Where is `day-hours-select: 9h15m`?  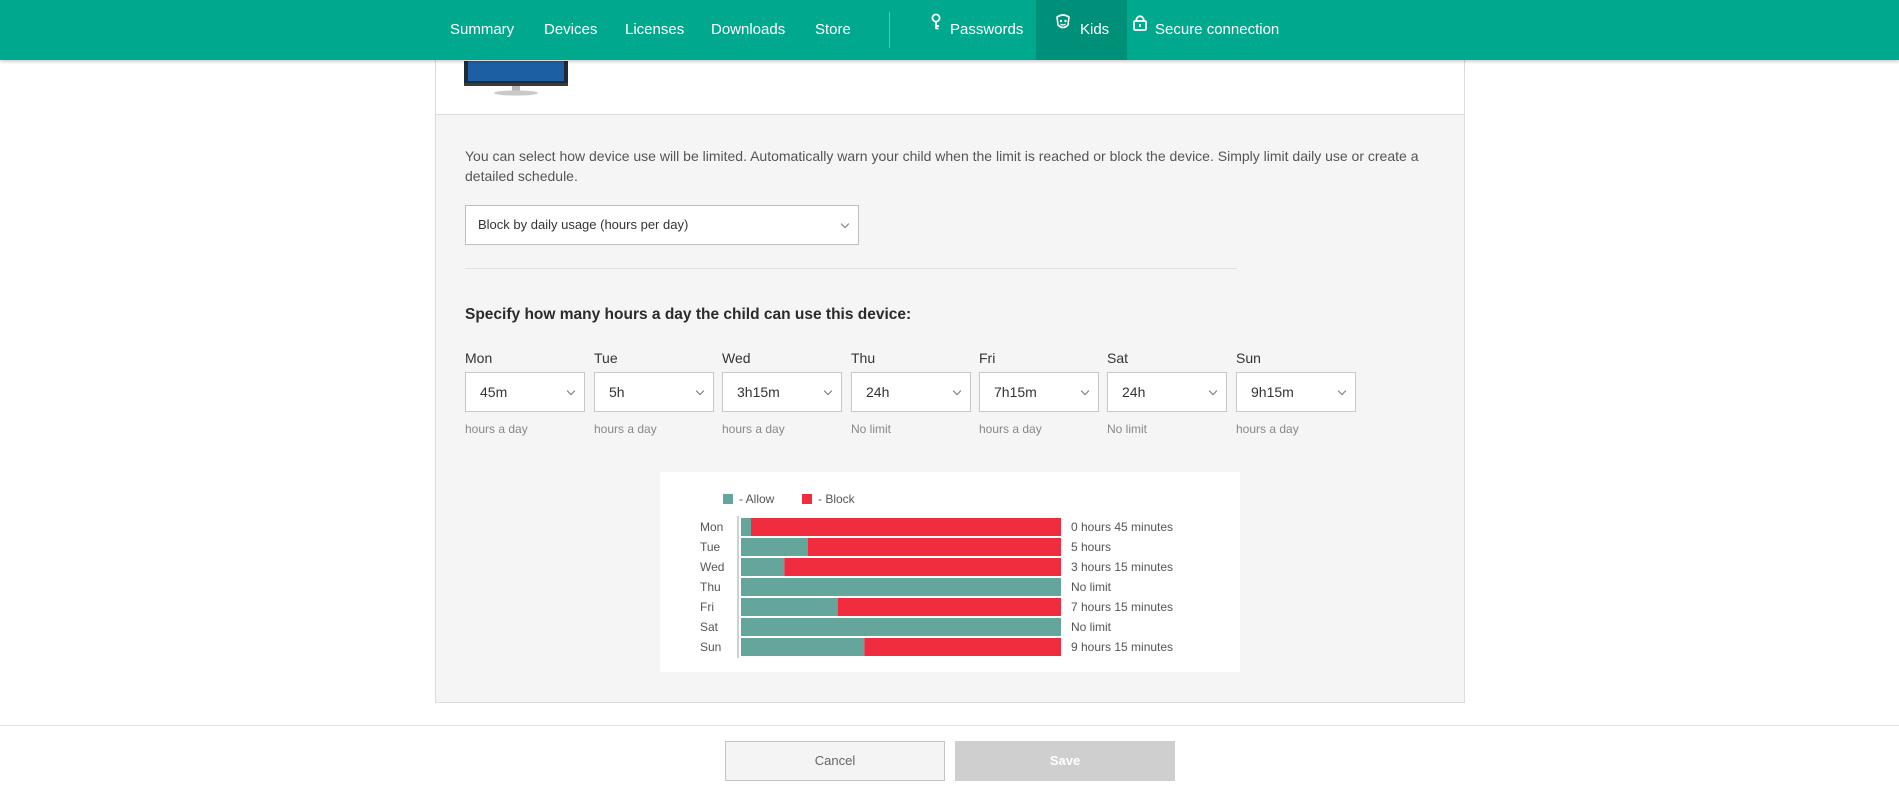
day-hours-select: 9h15m is located at coordinates (1296, 392).